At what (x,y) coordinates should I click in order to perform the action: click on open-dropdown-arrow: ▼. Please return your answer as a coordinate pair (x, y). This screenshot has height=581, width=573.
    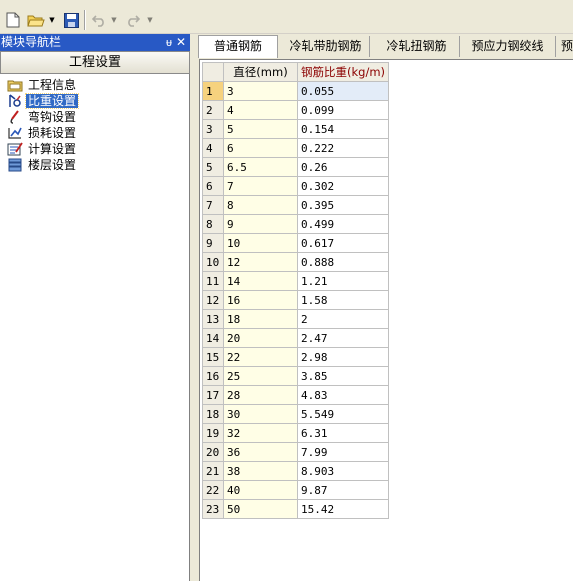
    Looking at the image, I should click on (52, 20).